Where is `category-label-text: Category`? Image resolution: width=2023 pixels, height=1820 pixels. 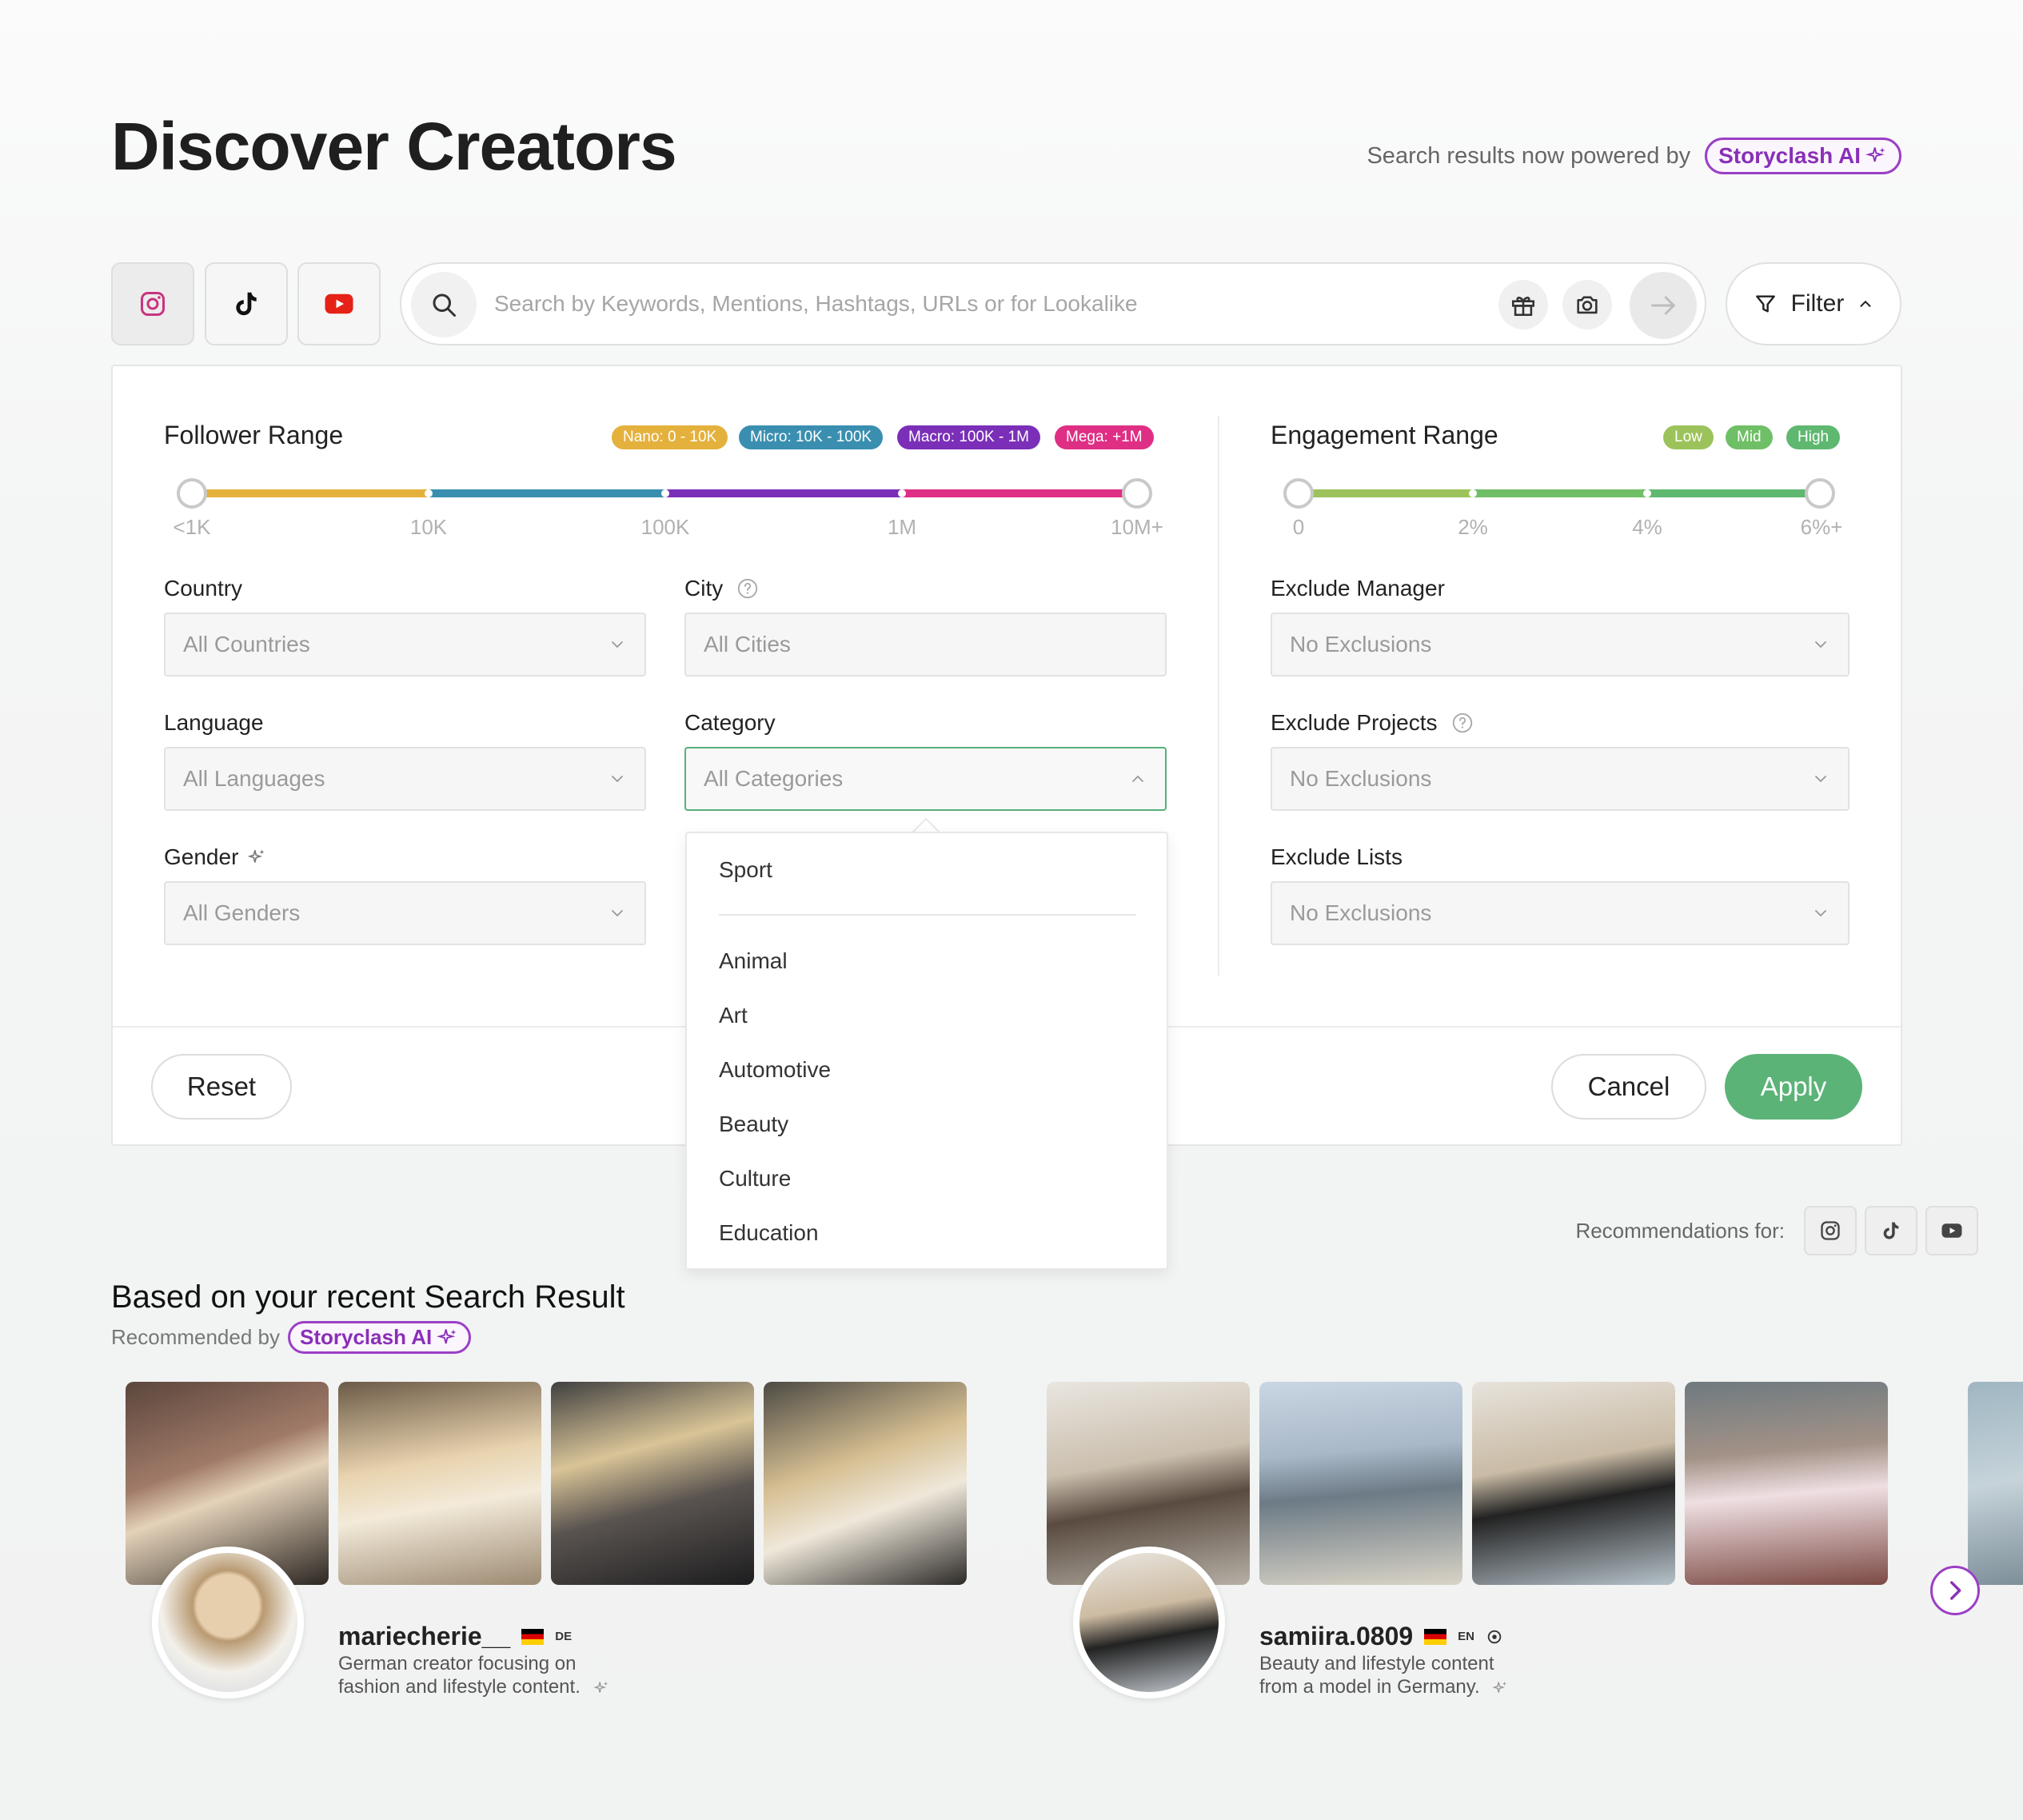 category-label-text: Category is located at coordinates (730, 722).